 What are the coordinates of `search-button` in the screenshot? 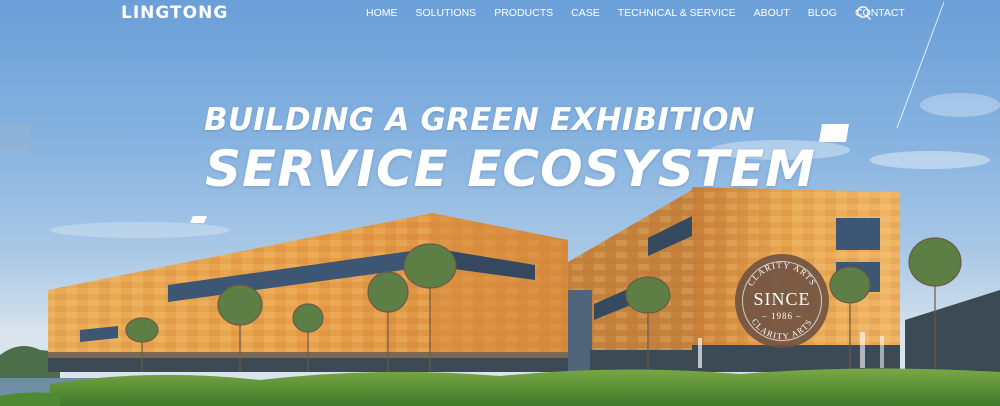 It's located at (864, 13).